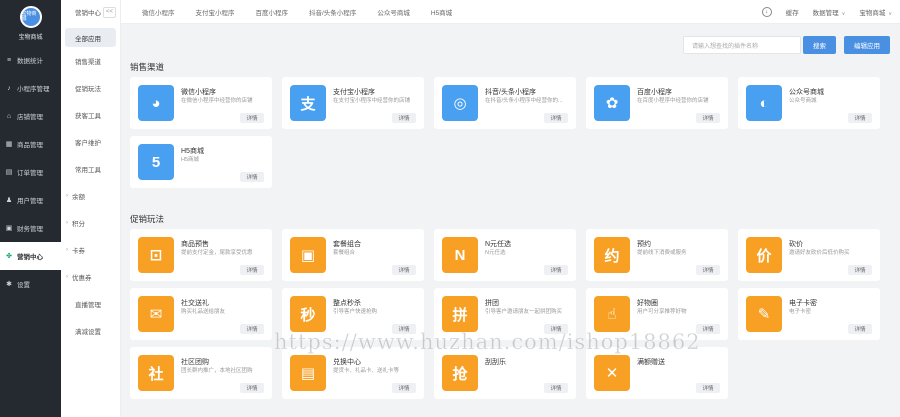 Image resolution: width=900 pixels, height=417 pixels. What do you see at coordinates (495, 253) in the screenshot?
I see `app-card-description: N元任选` at bounding box center [495, 253].